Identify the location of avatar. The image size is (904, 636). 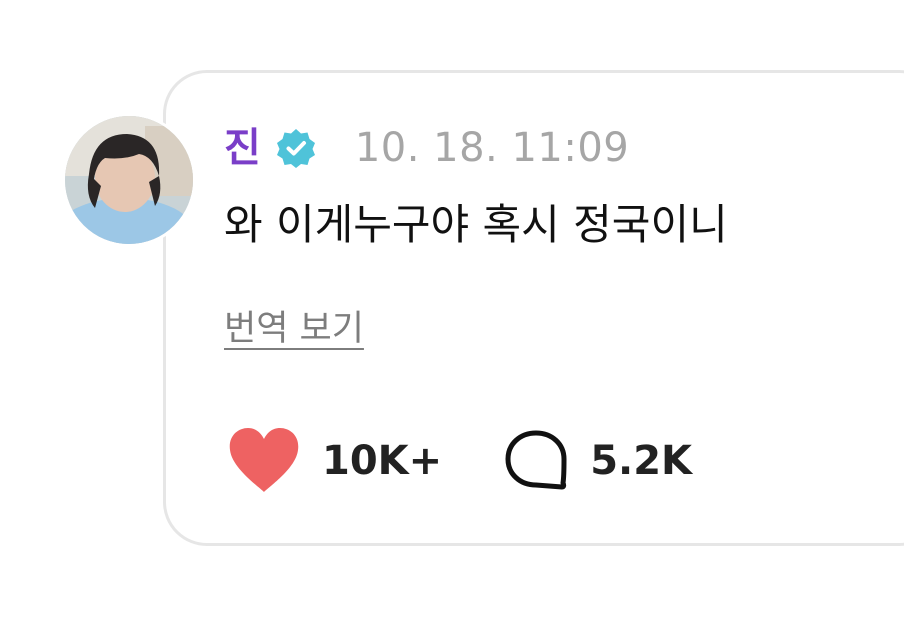
(129, 180).